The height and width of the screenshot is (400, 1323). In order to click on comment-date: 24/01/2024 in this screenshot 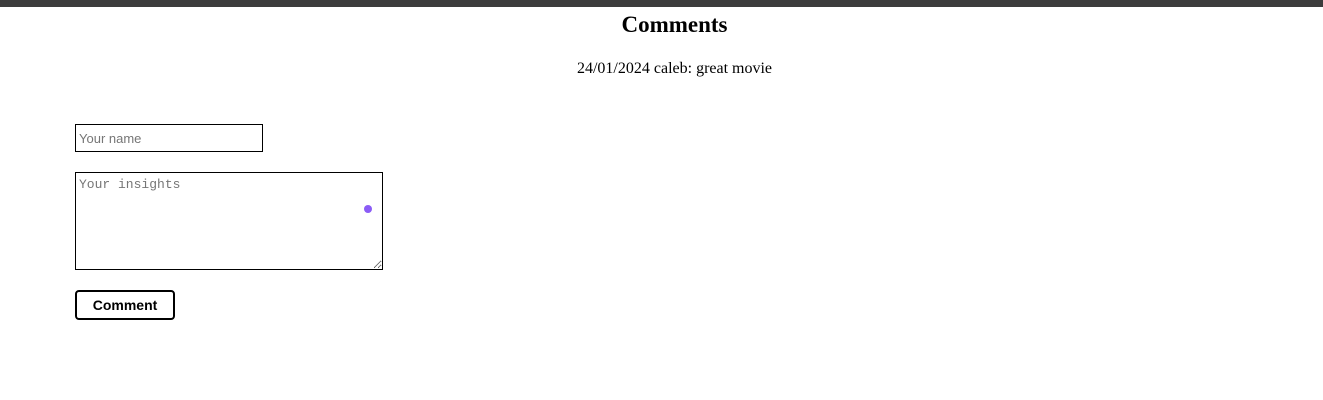, I will do `click(613, 68)`.